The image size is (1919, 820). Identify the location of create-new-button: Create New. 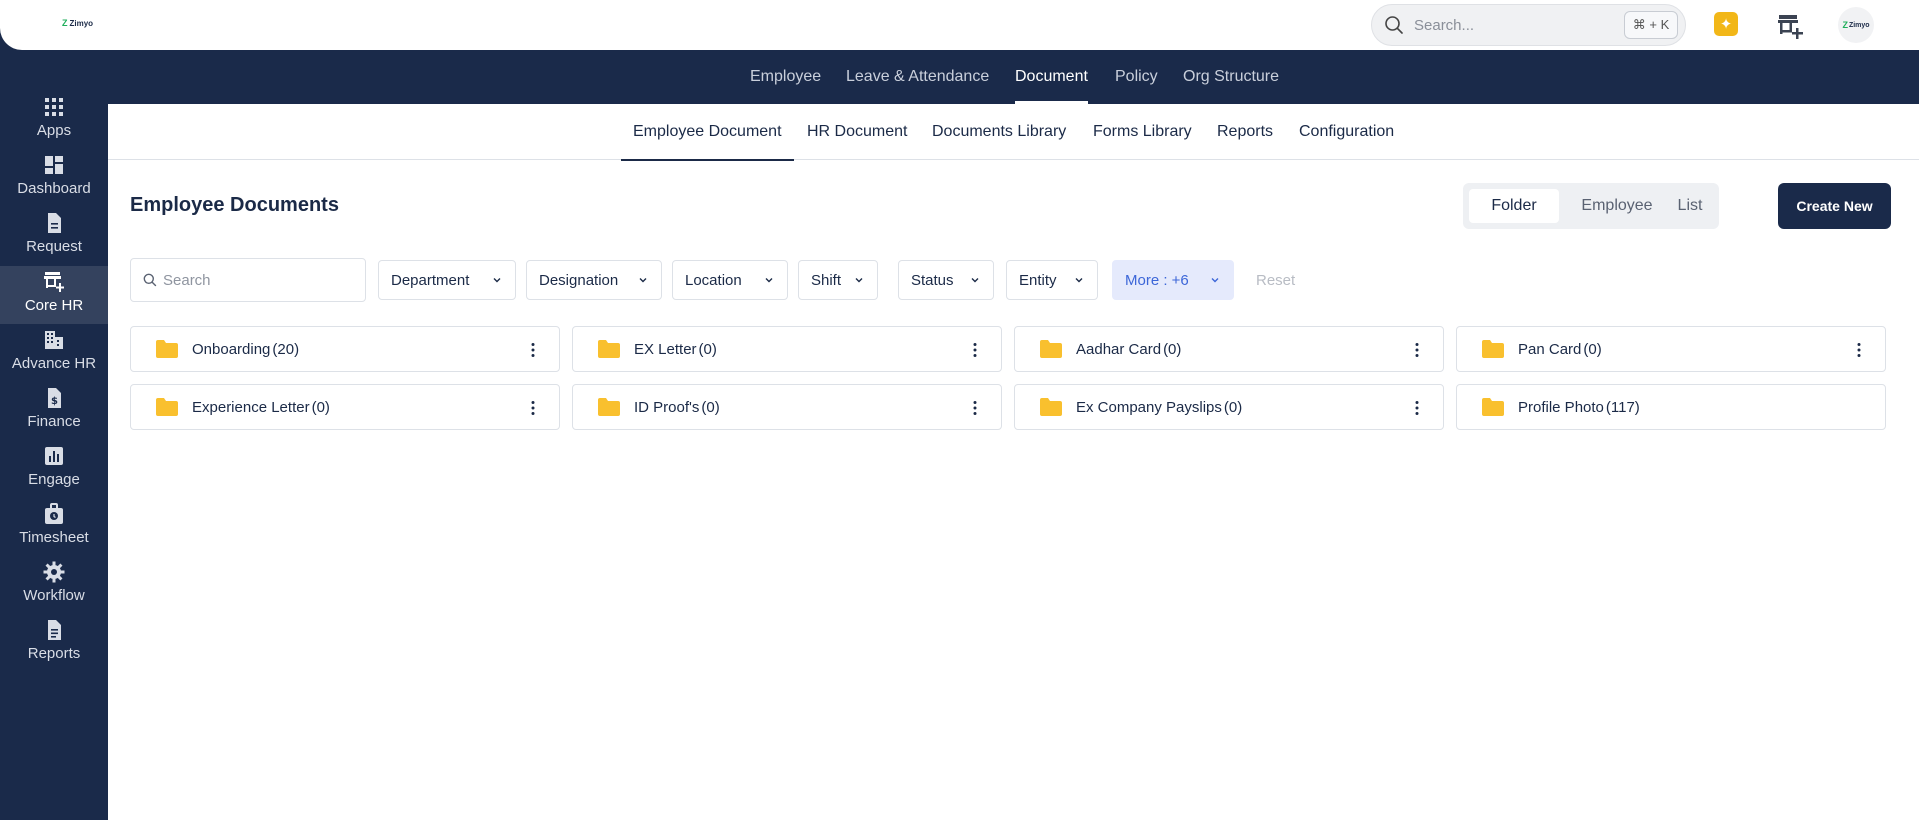
(1834, 206).